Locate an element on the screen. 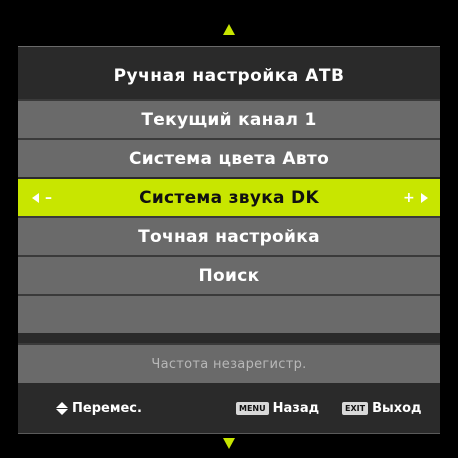 The height and width of the screenshot is (458, 458). footer-hints: Перемес. MENU Назад EXIT Выход is located at coordinates (229, 412).